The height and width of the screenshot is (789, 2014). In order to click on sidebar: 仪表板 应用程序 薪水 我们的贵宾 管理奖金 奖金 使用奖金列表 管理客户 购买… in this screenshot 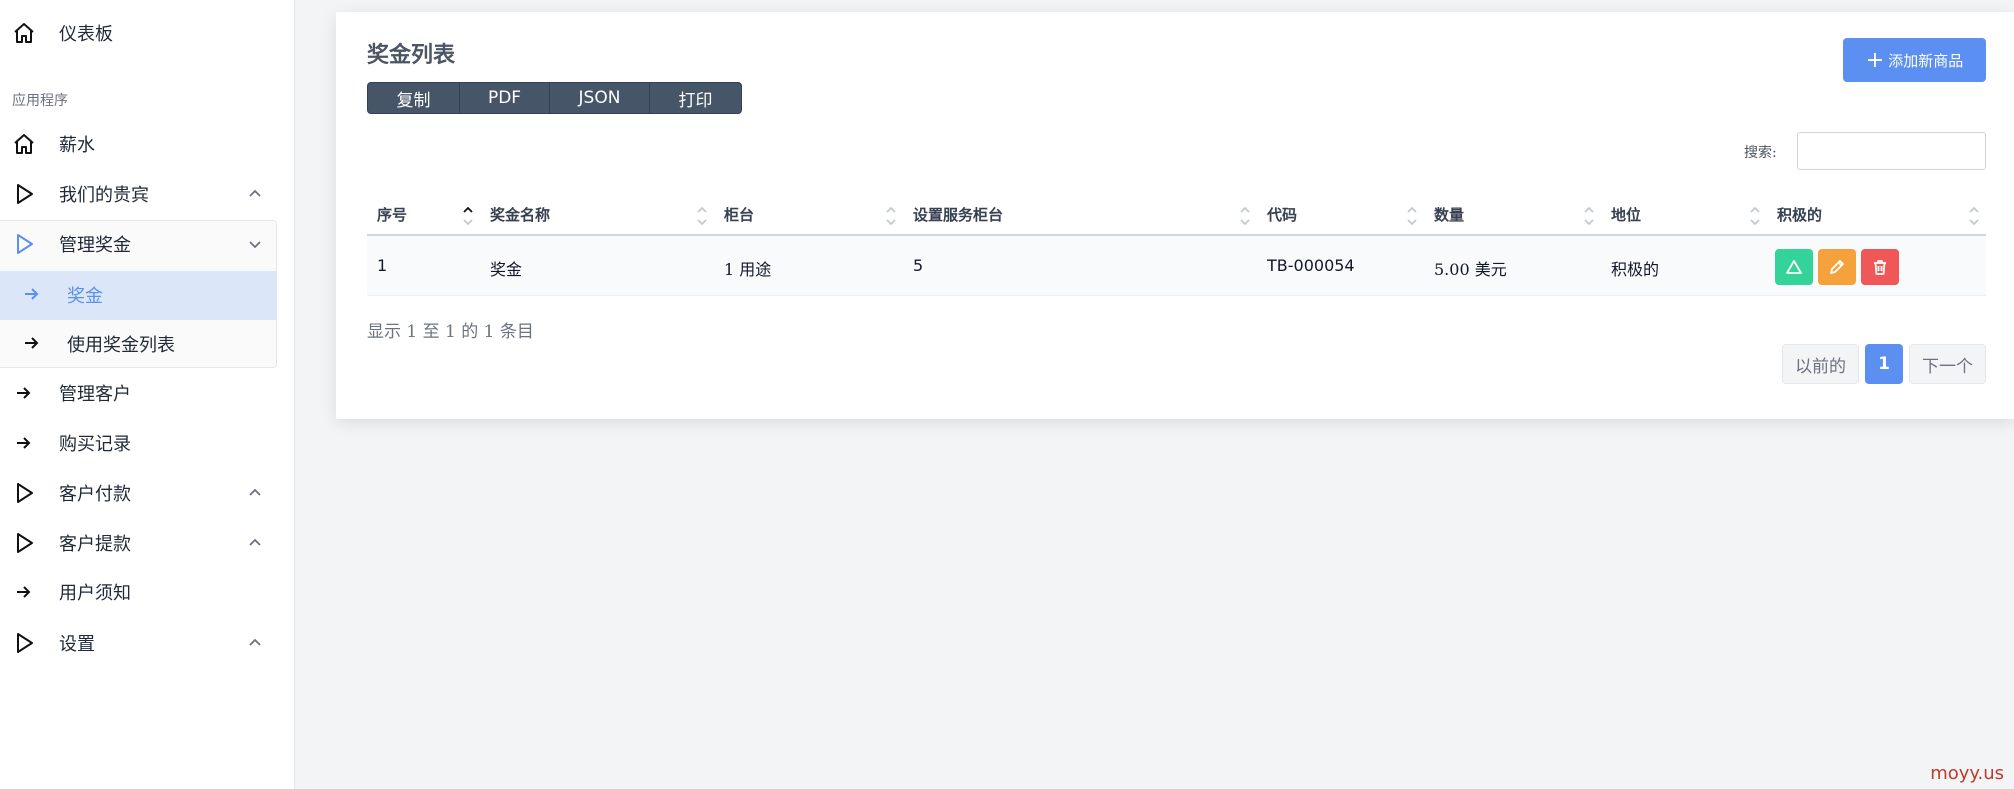, I will do `click(147, 394)`.